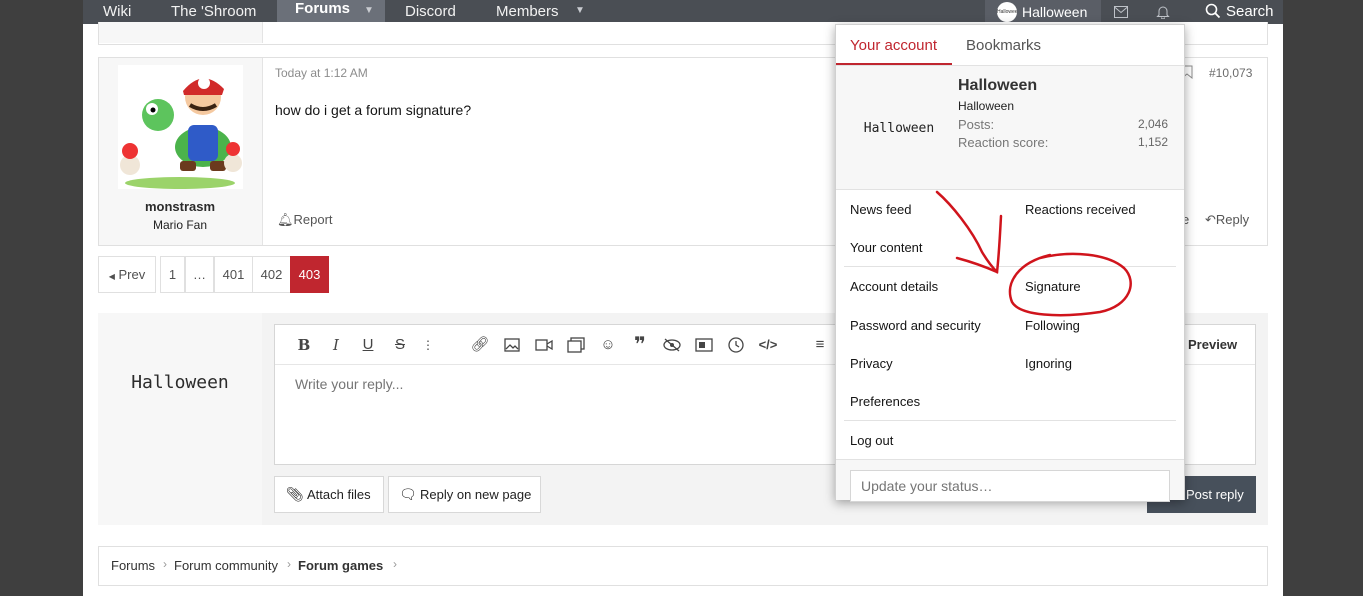 This screenshot has width=1363, height=596. I want to click on menu-following: Following, so click(1052, 325).